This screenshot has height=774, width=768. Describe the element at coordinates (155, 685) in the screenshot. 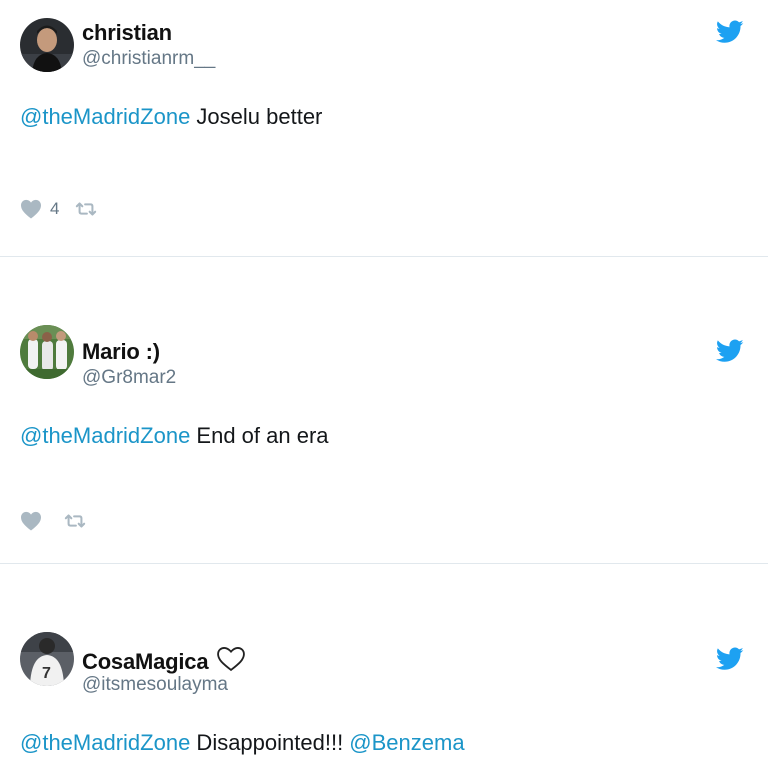

I see `user-handle: @itsmesoulayma` at that location.